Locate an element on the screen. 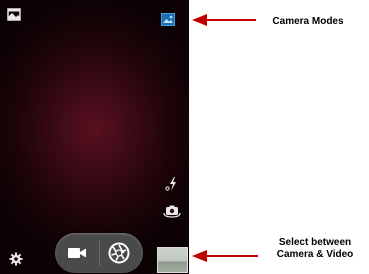  camera-video-switcher is located at coordinates (99, 253).